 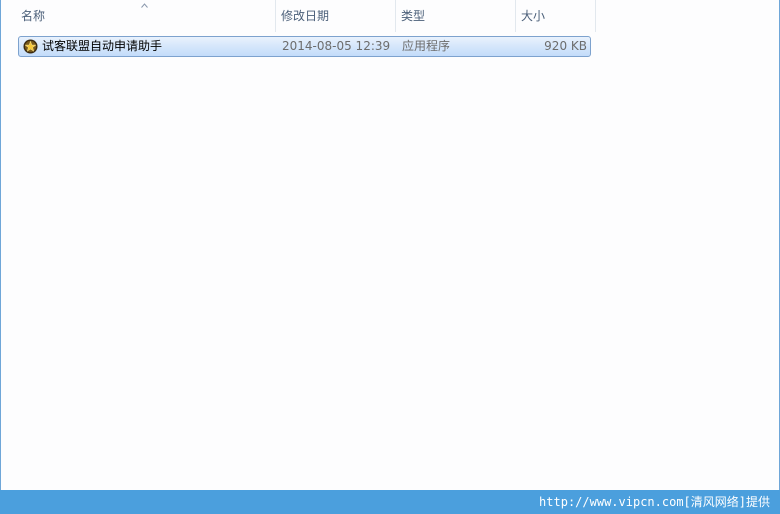 What do you see at coordinates (533, 16) in the screenshot?
I see `column-header-size-label: 大小` at bounding box center [533, 16].